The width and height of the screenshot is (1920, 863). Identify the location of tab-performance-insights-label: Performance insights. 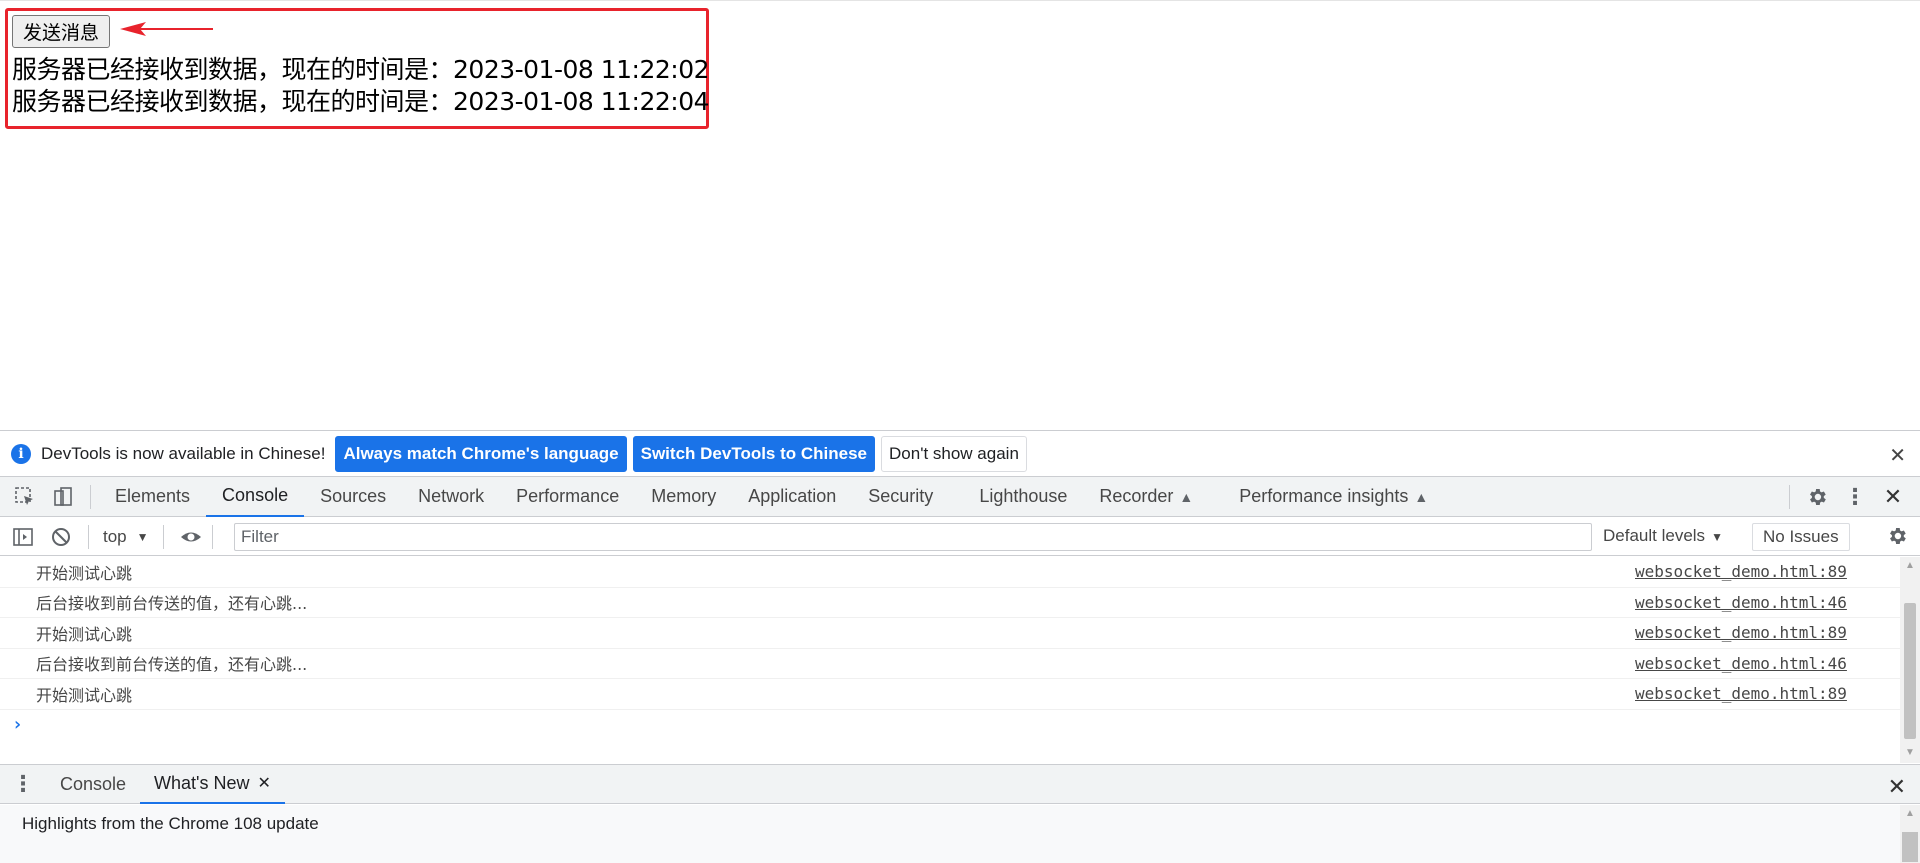
(1324, 496).